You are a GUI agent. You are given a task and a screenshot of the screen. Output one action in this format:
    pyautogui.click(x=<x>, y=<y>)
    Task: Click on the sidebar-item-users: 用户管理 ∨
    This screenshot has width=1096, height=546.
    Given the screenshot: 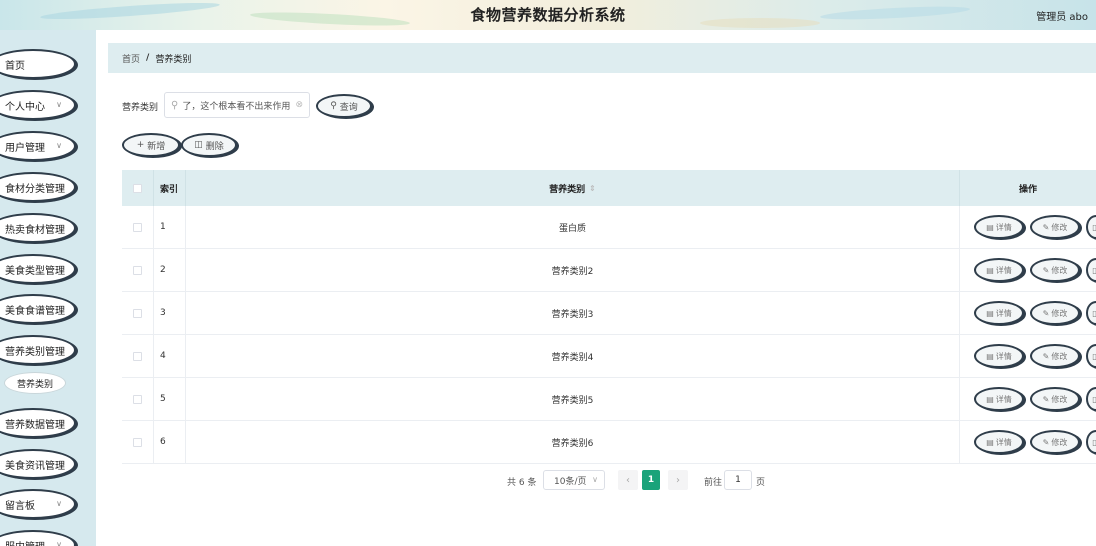 What is the action you would take?
    pyautogui.click(x=38, y=146)
    